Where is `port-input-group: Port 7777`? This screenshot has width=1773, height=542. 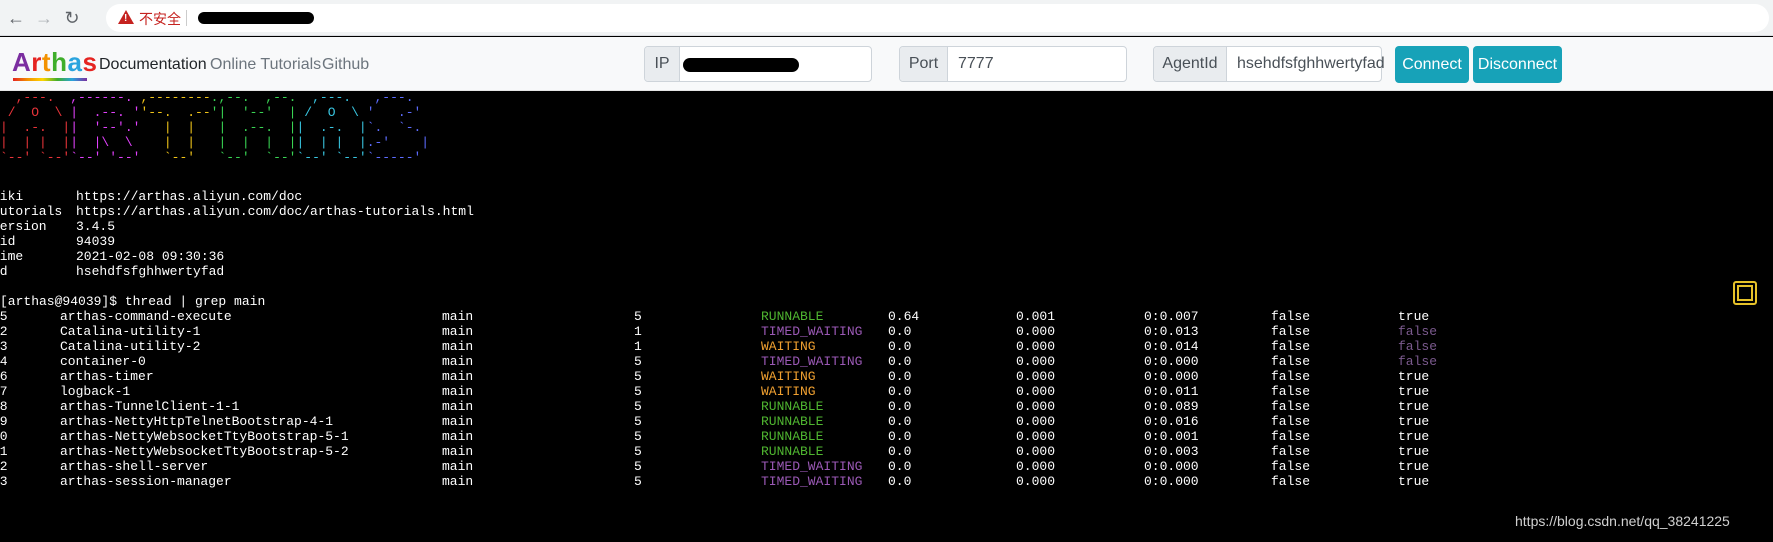
port-input-group: Port 7777 is located at coordinates (1013, 64).